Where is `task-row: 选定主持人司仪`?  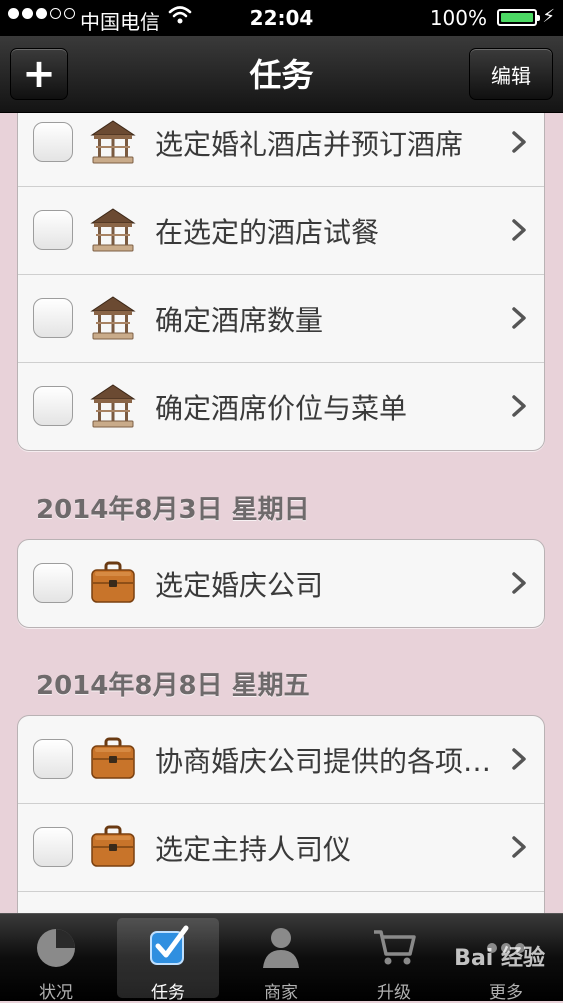 task-row: 选定主持人司仪 is located at coordinates (281, 848).